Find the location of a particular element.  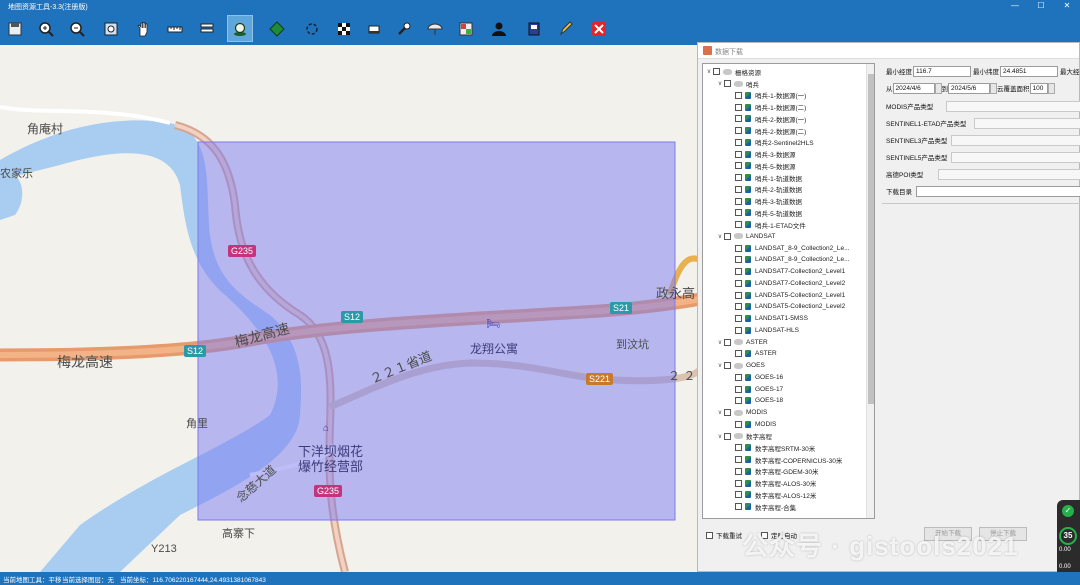

min-lon-input: 116.7 is located at coordinates (942, 71).